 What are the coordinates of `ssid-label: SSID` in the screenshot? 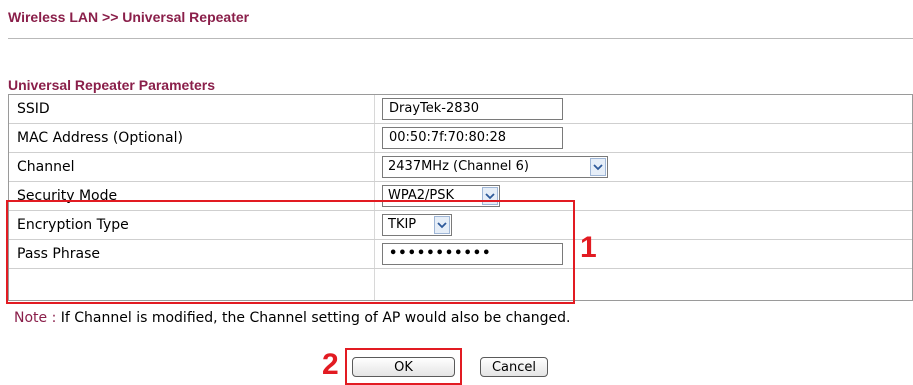 It's located at (33, 109).